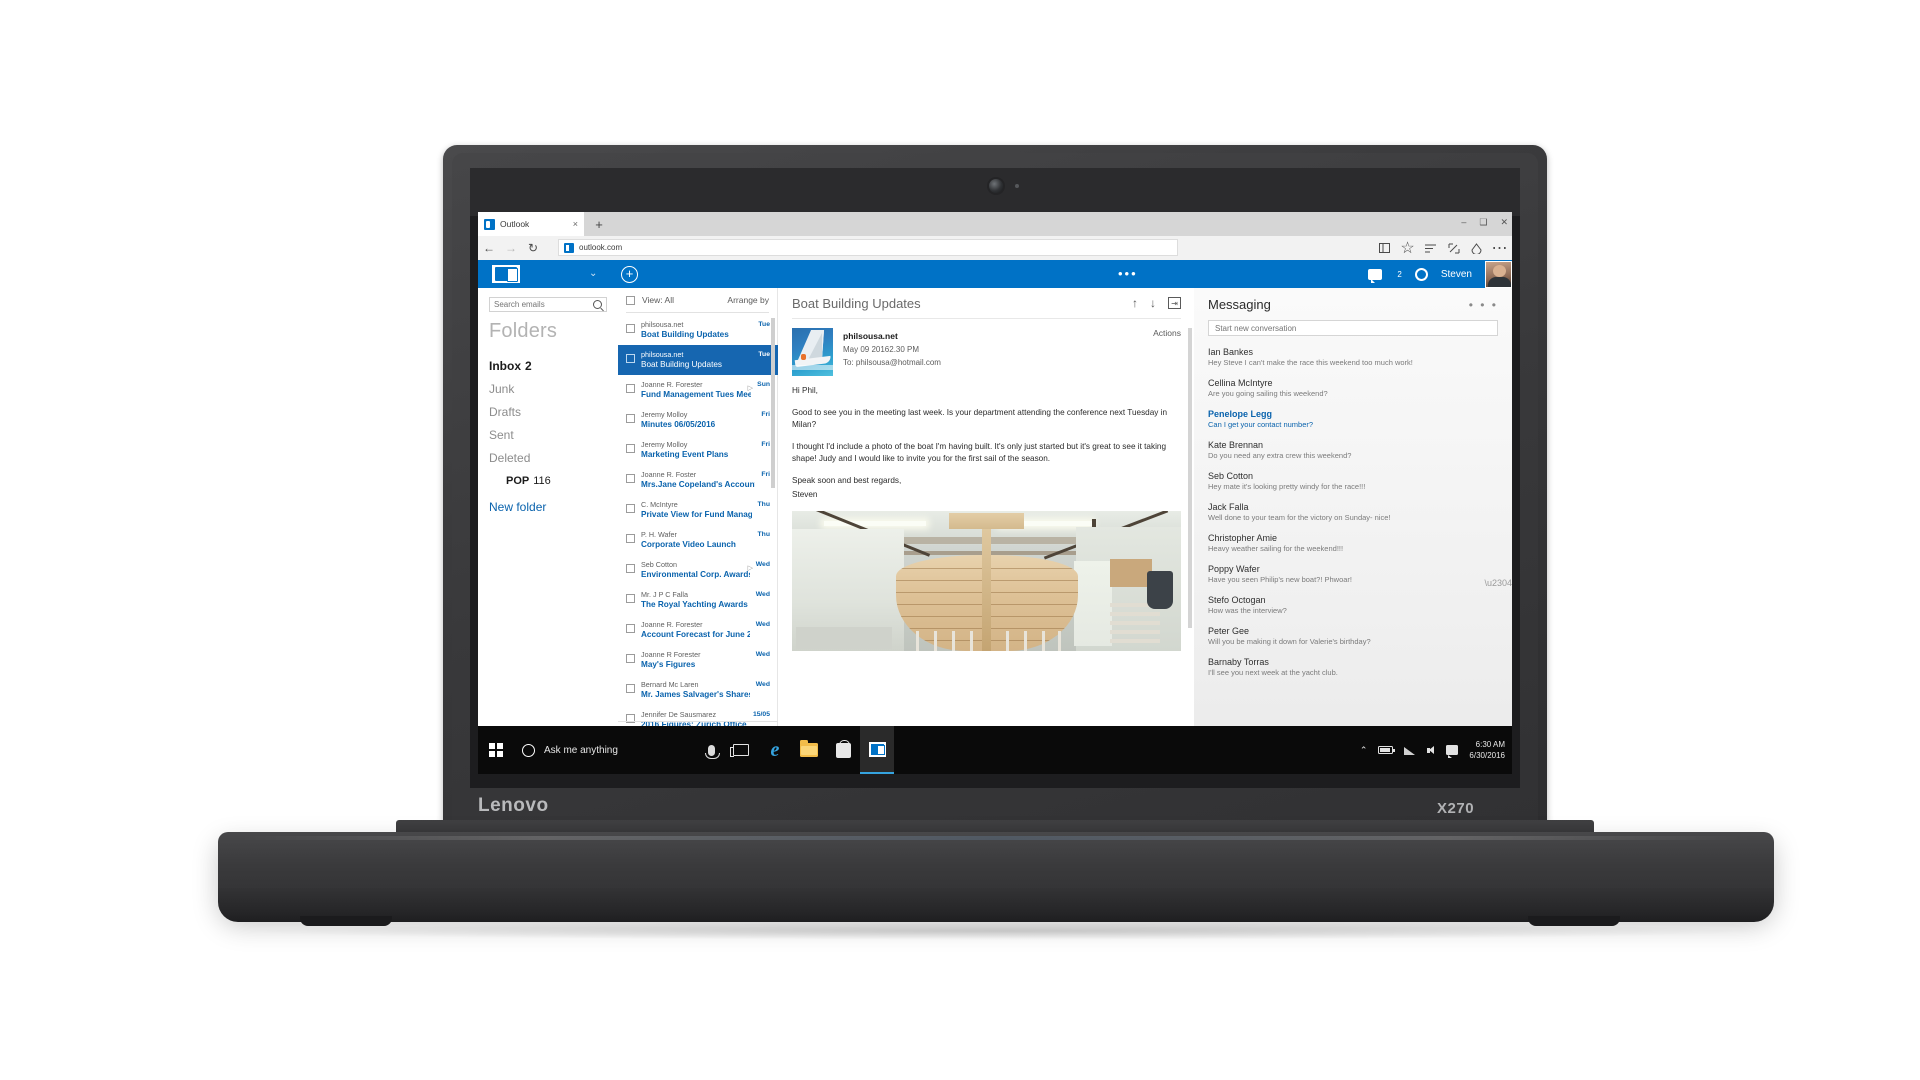 The width and height of the screenshot is (1920, 1080). What do you see at coordinates (506, 274) in the screenshot?
I see `outlook-logo-icon` at bounding box center [506, 274].